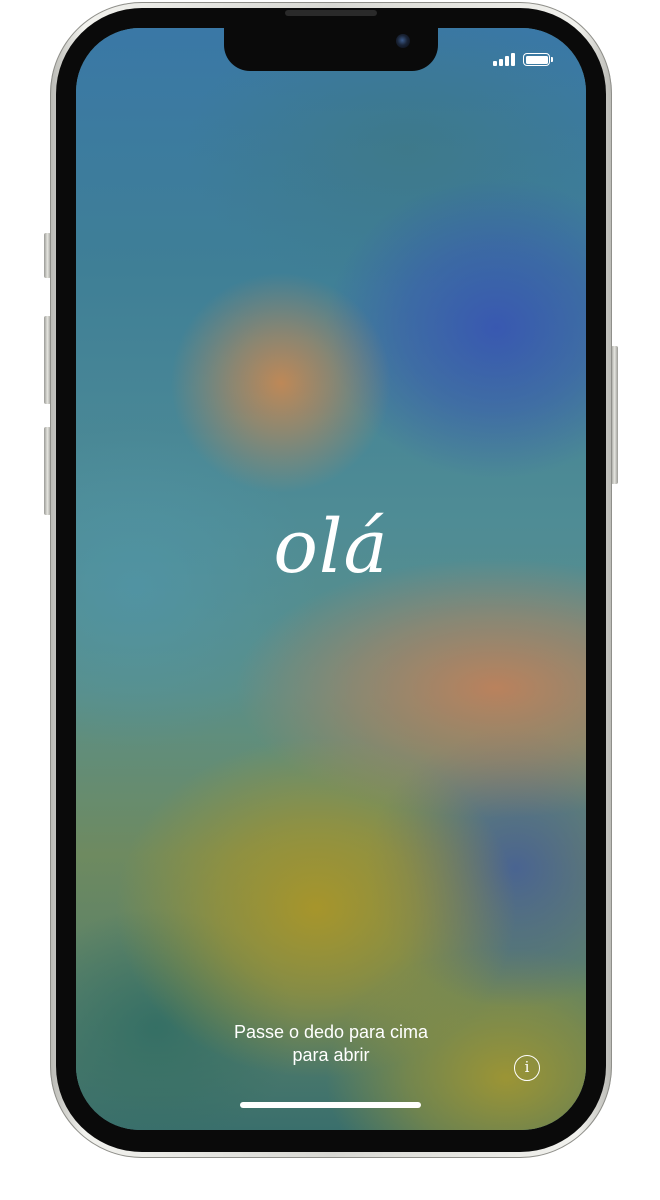  I want to click on front-camera-icon, so click(403, 41).